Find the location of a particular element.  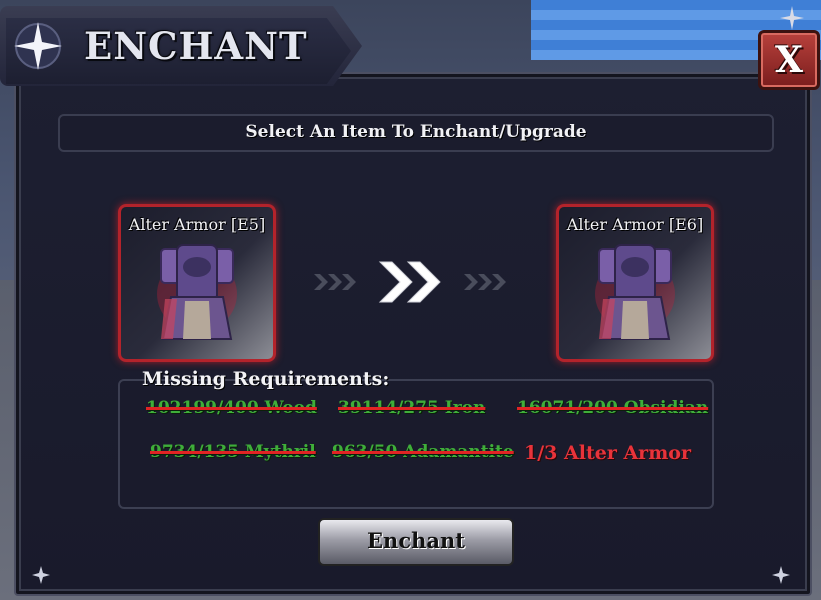

enchant-button: Enchant is located at coordinates (416, 542).